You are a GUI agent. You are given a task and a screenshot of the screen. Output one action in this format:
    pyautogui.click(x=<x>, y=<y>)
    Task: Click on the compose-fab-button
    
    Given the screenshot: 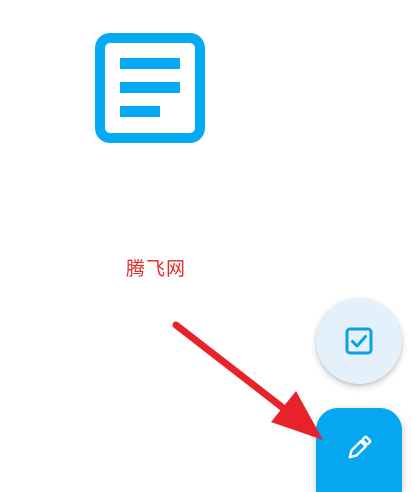 What is the action you would take?
    pyautogui.click(x=359, y=450)
    